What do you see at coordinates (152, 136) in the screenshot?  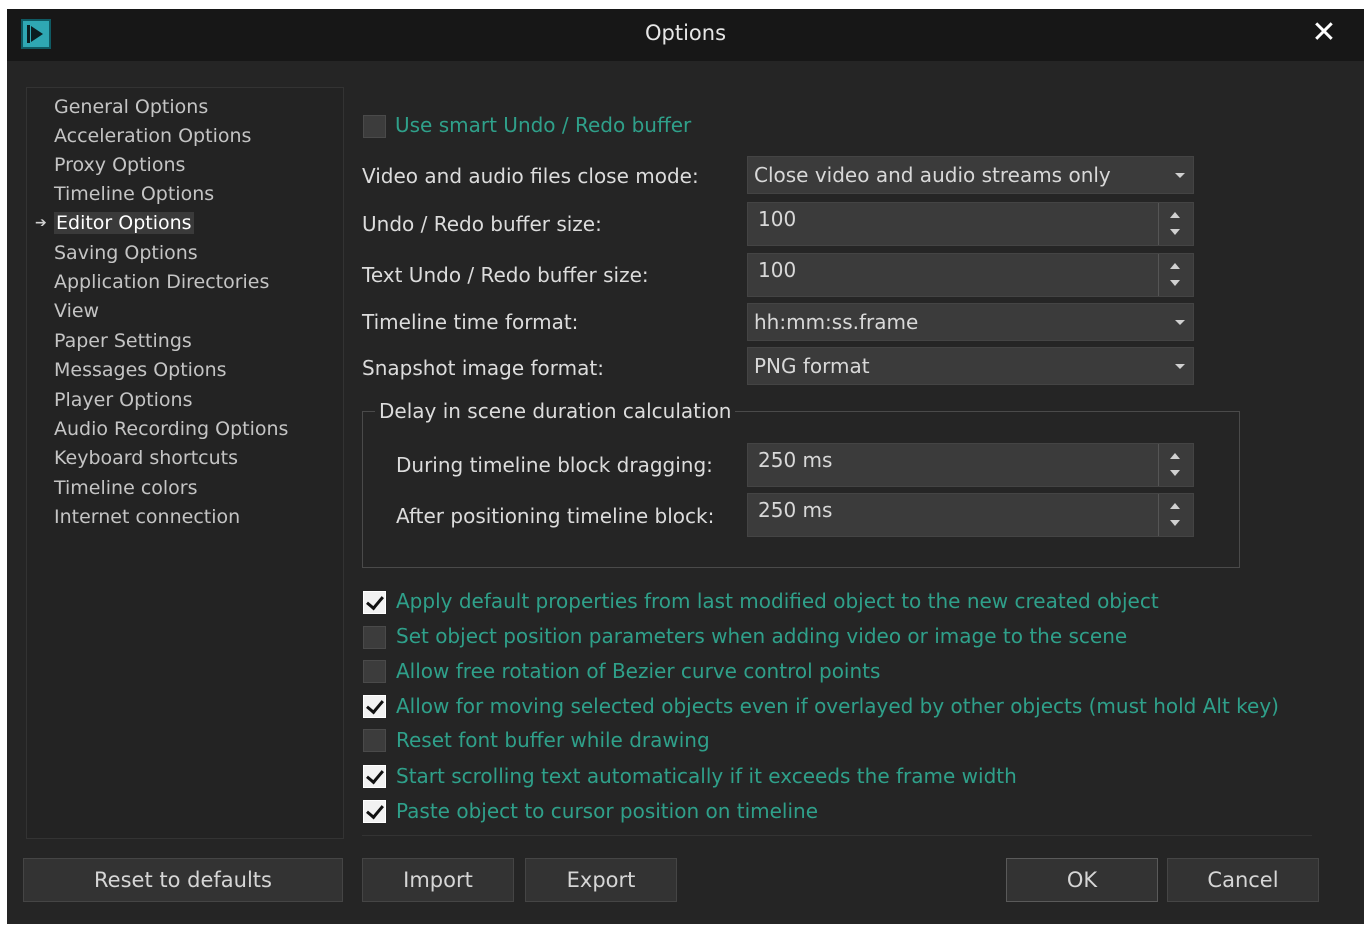 I see `nav-item-acceleration: Acceleration Options` at bounding box center [152, 136].